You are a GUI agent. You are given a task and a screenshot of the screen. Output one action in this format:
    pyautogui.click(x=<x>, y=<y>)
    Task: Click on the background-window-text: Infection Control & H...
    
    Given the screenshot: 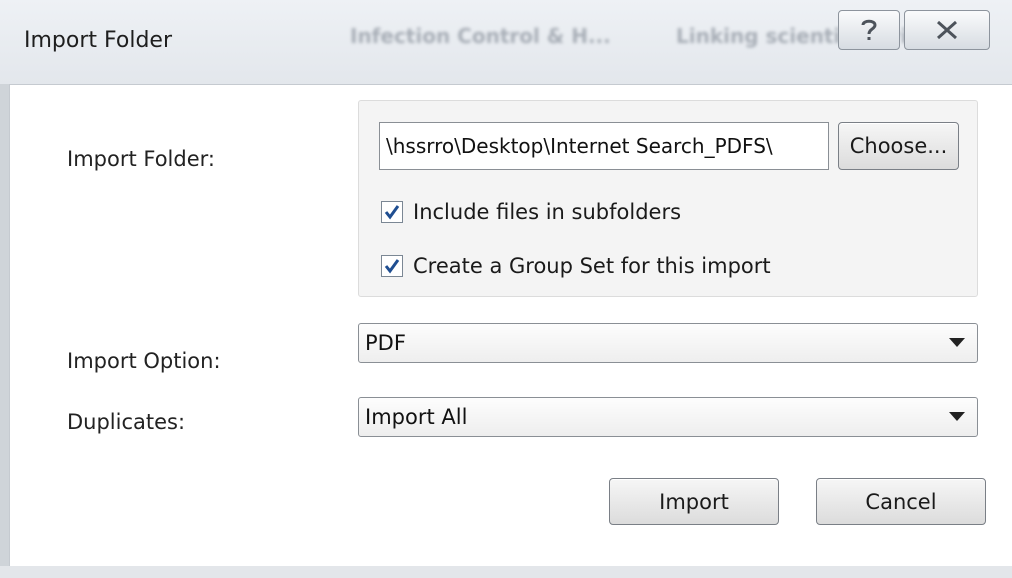 What is the action you would take?
    pyautogui.click(x=480, y=36)
    